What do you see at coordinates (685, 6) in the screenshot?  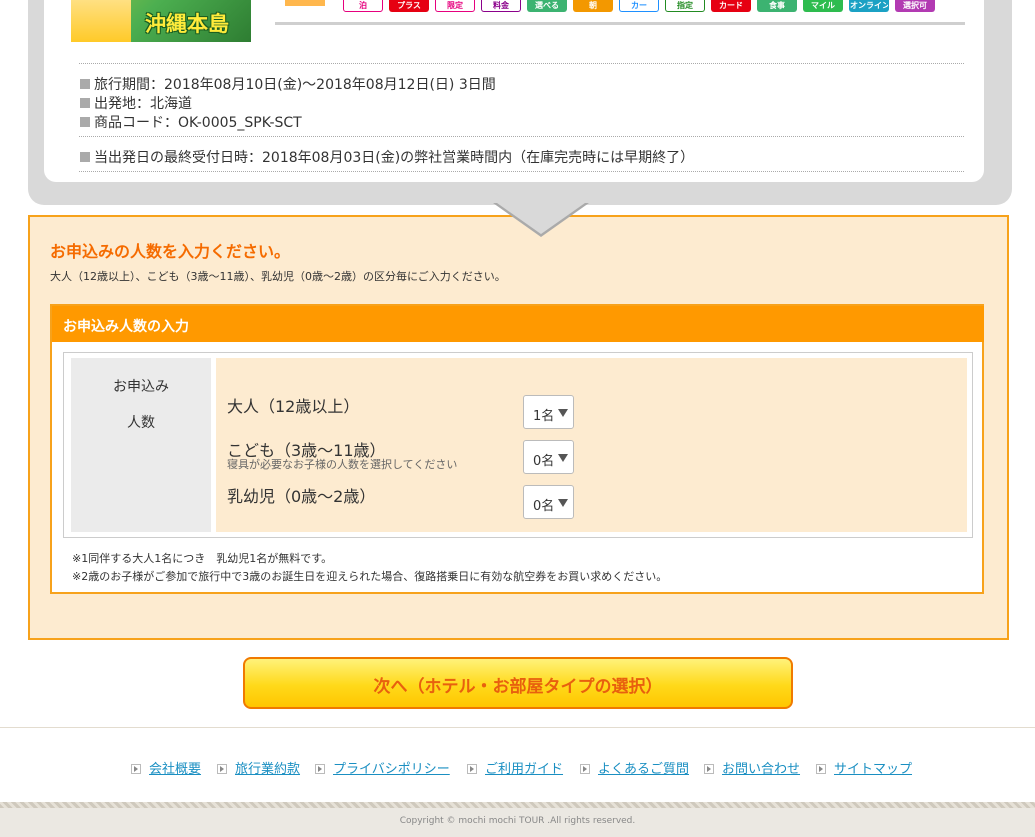 I see `feature-badge: 指定` at bounding box center [685, 6].